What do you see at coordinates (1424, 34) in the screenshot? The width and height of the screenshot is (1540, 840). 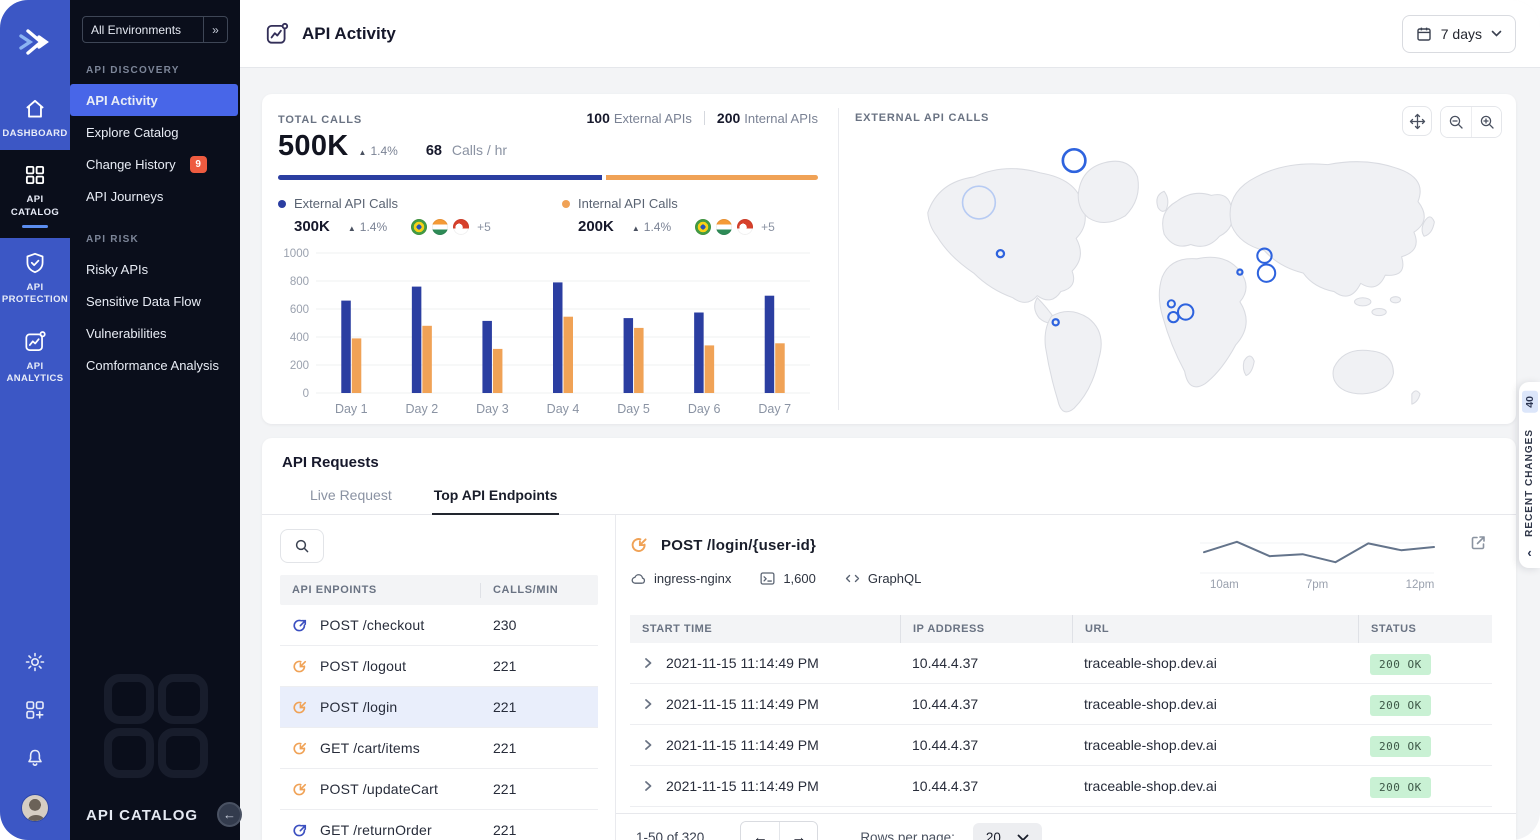 I see `calendar-icon` at bounding box center [1424, 34].